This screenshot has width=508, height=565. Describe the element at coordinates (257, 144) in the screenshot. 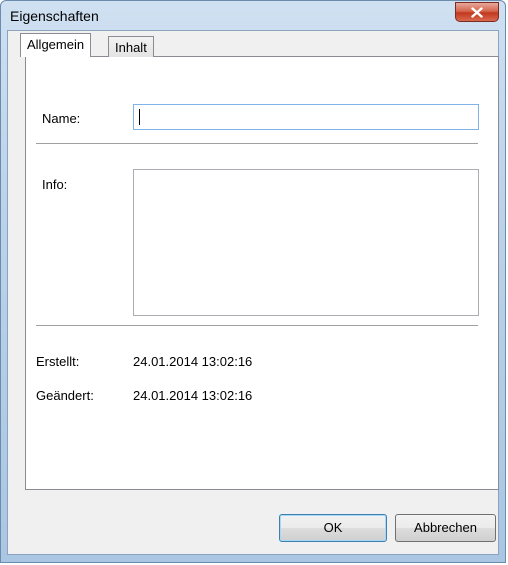

I see `separator-top` at that location.